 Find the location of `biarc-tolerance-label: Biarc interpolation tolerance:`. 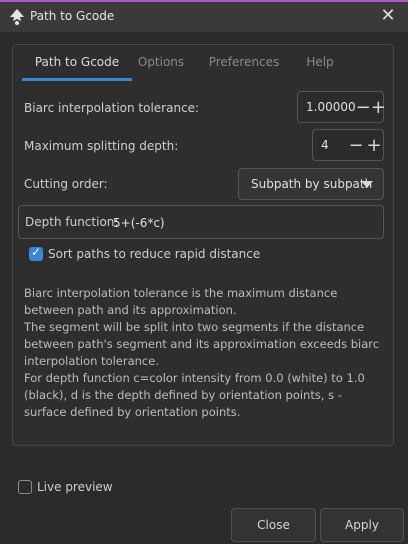

biarc-tolerance-label: Biarc interpolation tolerance: is located at coordinates (112, 108).